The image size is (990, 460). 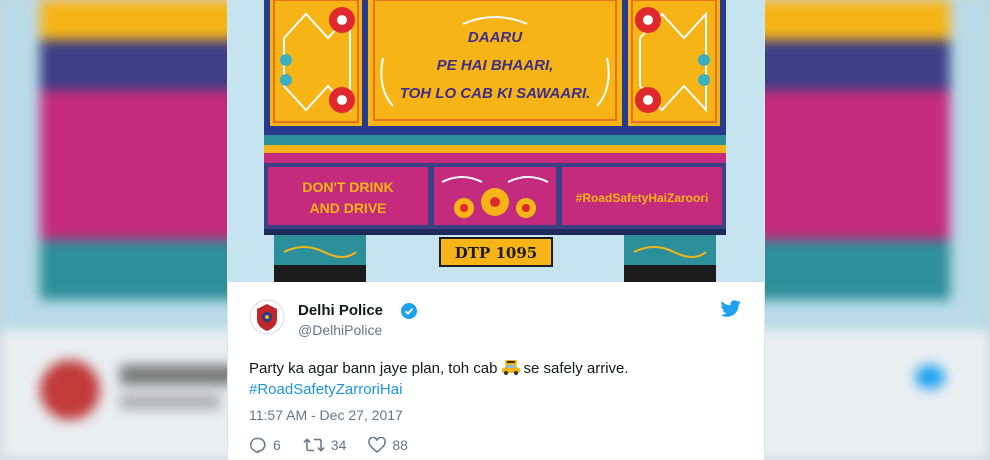 What do you see at coordinates (373, 368) in the screenshot?
I see `tweet-text-before: Party ka agar bann jaye plan, toh cab` at bounding box center [373, 368].